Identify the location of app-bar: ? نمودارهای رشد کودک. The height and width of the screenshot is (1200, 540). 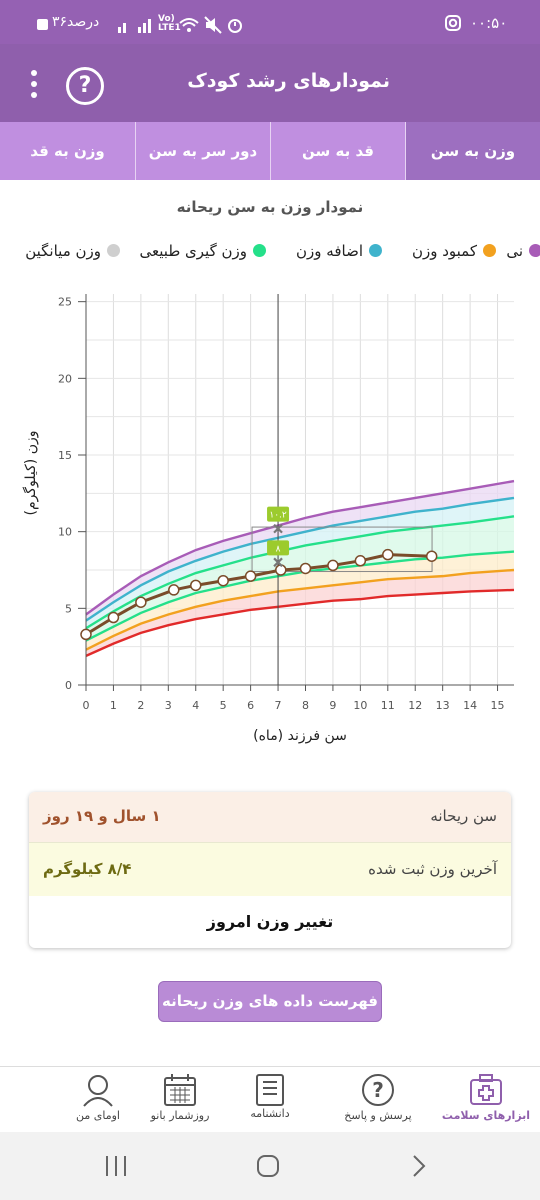
(270, 83).